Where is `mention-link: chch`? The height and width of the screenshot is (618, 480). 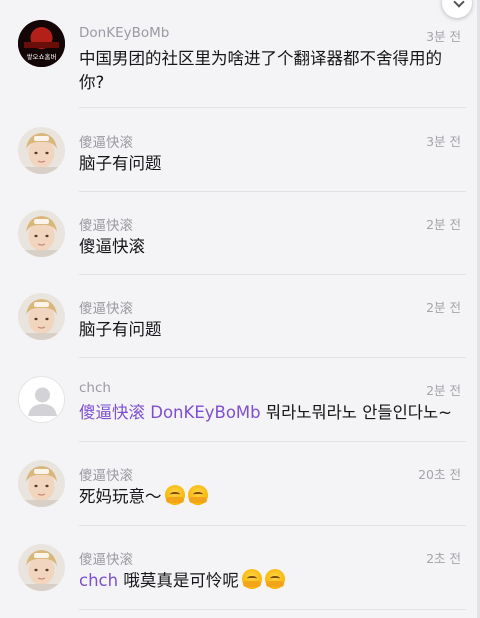
mention-link: chch is located at coordinates (98, 580).